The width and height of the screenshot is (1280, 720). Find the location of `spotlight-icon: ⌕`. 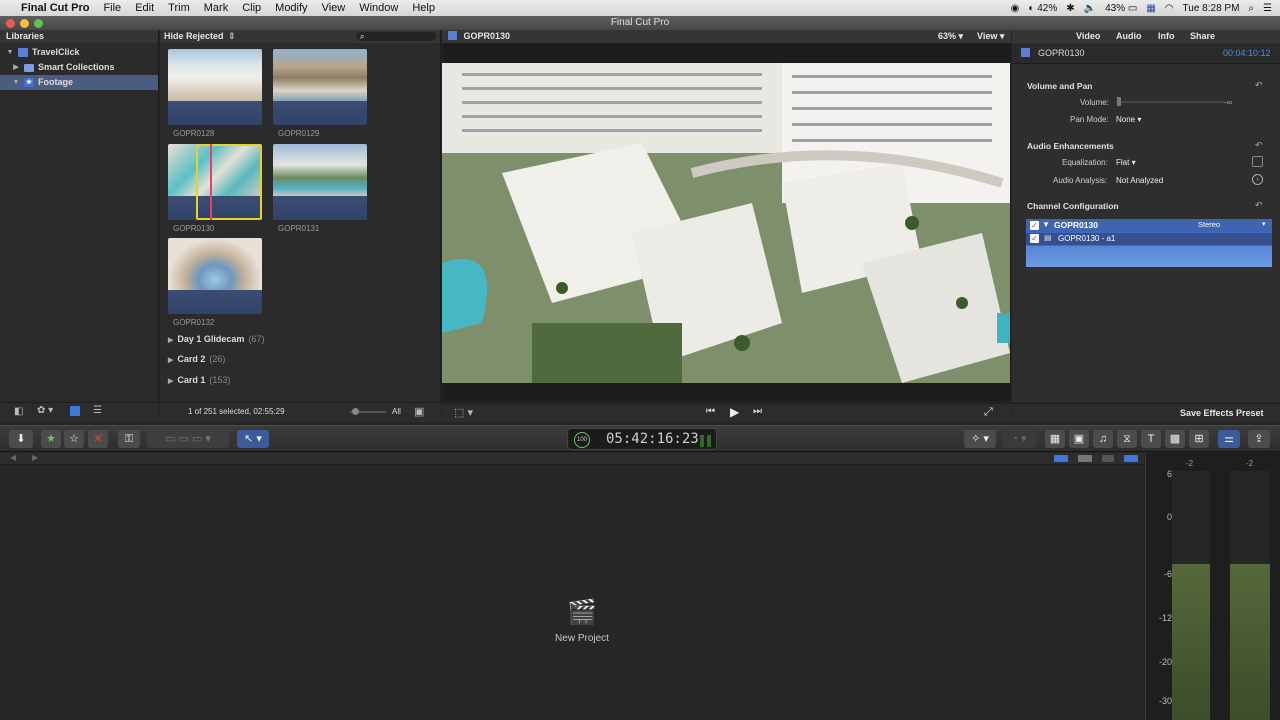

spotlight-icon: ⌕ is located at coordinates (1251, 8).